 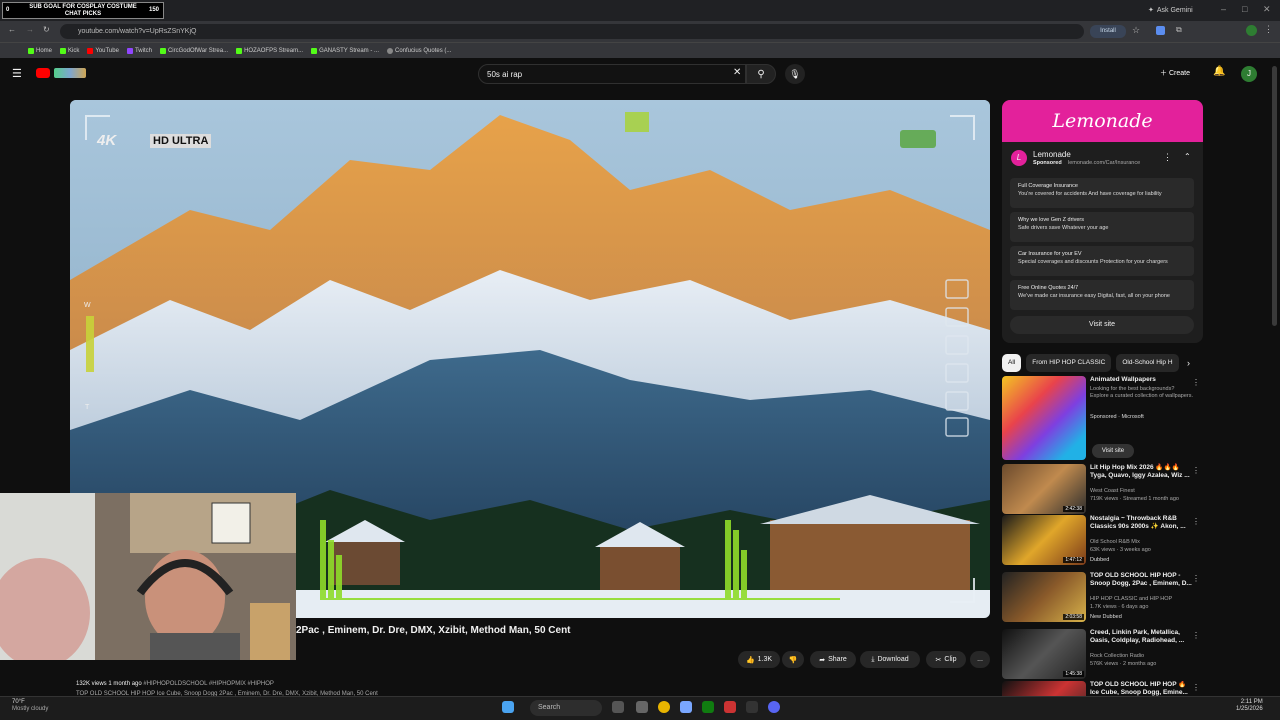 I want to click on windows-start-icon, so click(x=508, y=707).